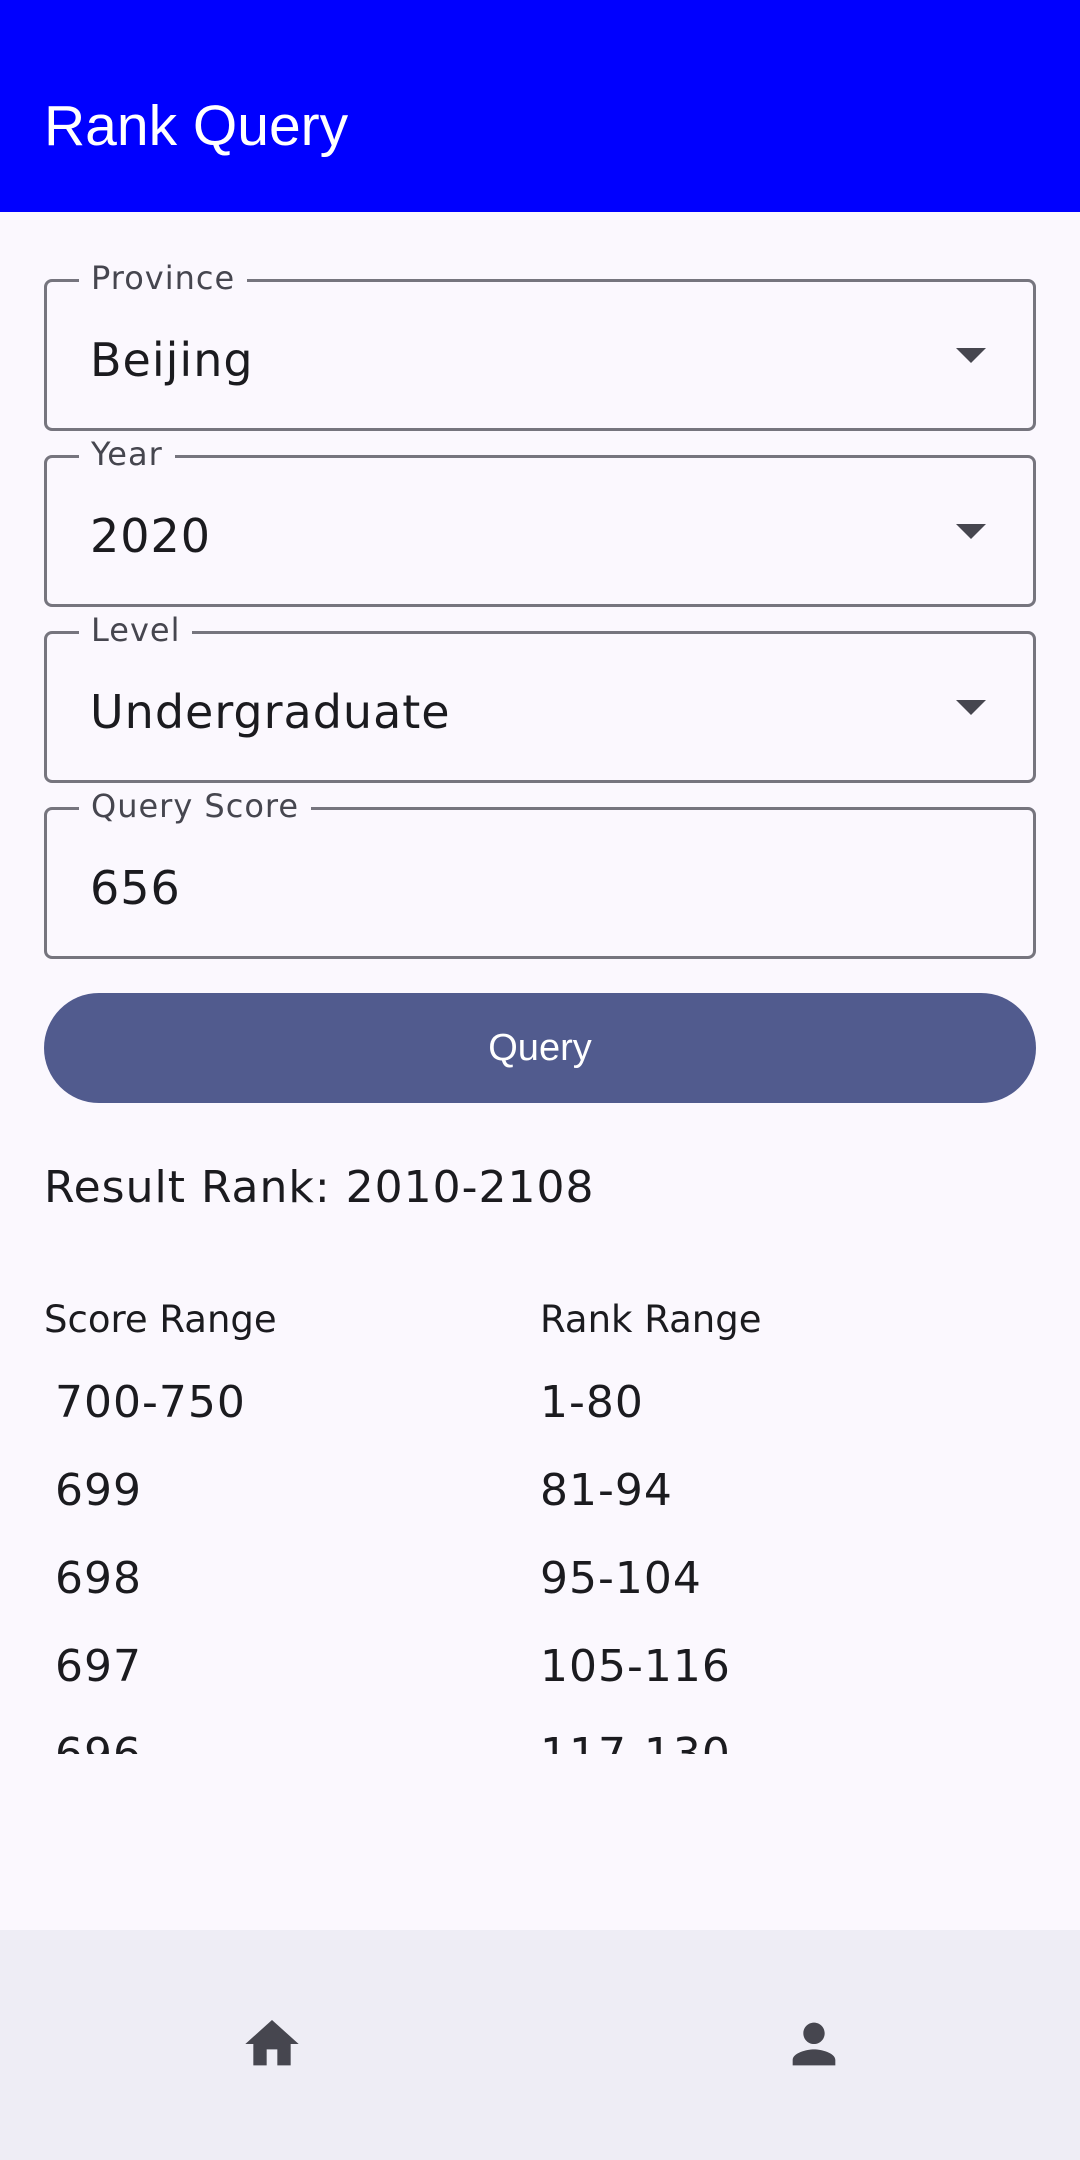  Describe the element at coordinates (540, 344) in the screenshot. I see `province-dropdown: Province Beijing` at that location.